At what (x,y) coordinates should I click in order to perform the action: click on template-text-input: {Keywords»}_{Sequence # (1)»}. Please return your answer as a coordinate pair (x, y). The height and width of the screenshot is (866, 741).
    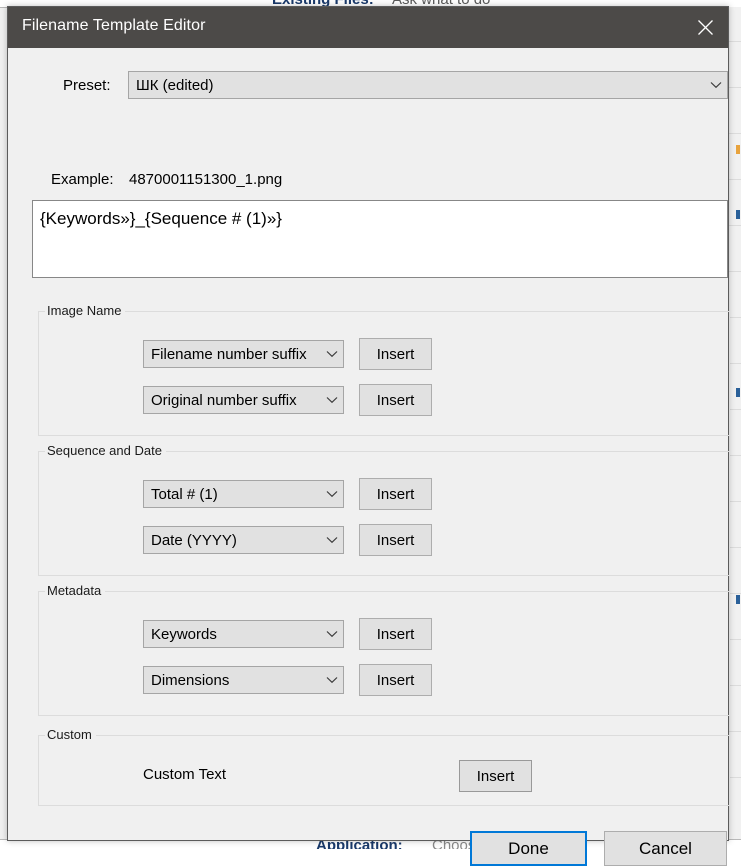
    Looking at the image, I should click on (380, 239).